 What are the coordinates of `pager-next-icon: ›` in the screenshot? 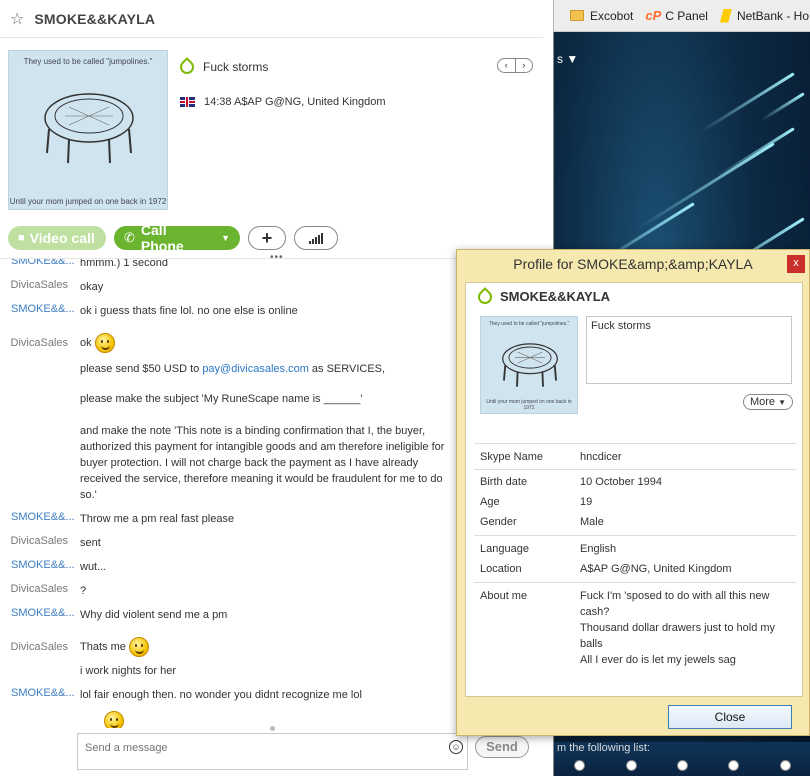 It's located at (524, 65).